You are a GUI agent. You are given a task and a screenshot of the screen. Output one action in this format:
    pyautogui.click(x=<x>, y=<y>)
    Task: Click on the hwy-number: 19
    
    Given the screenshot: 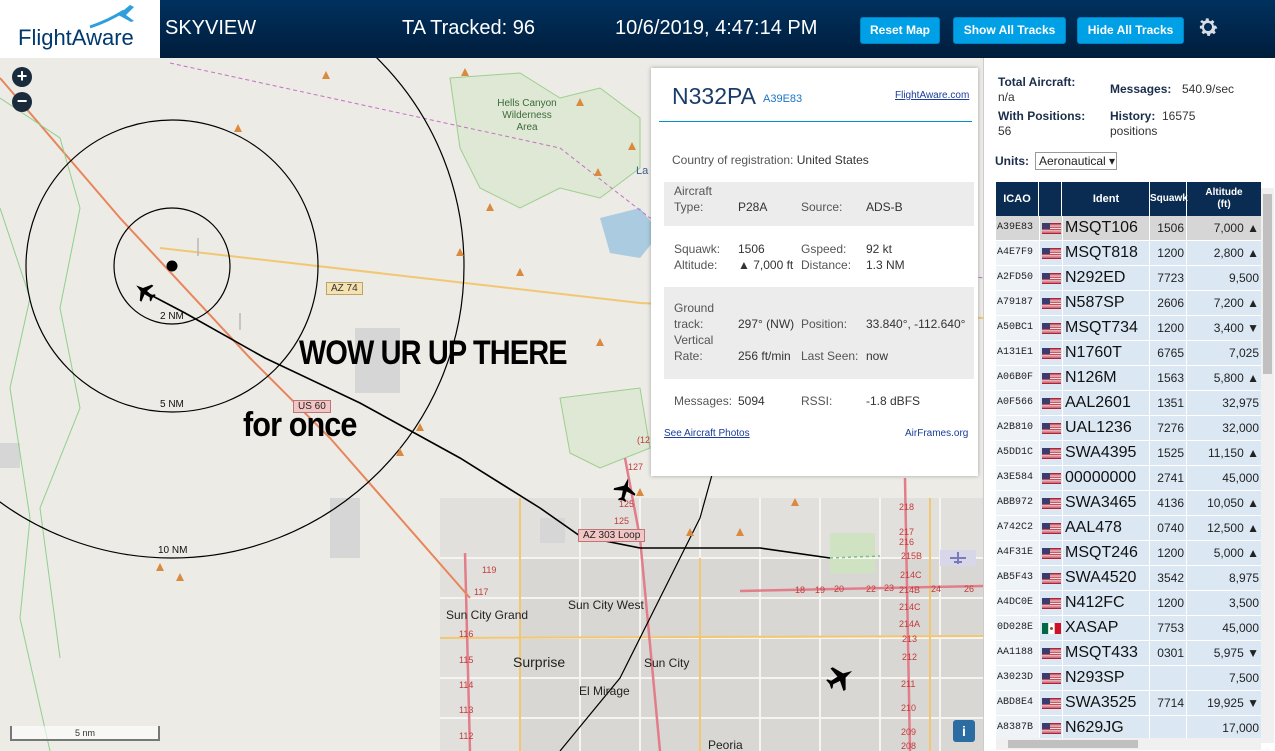 What is the action you would take?
    pyautogui.click(x=820, y=590)
    